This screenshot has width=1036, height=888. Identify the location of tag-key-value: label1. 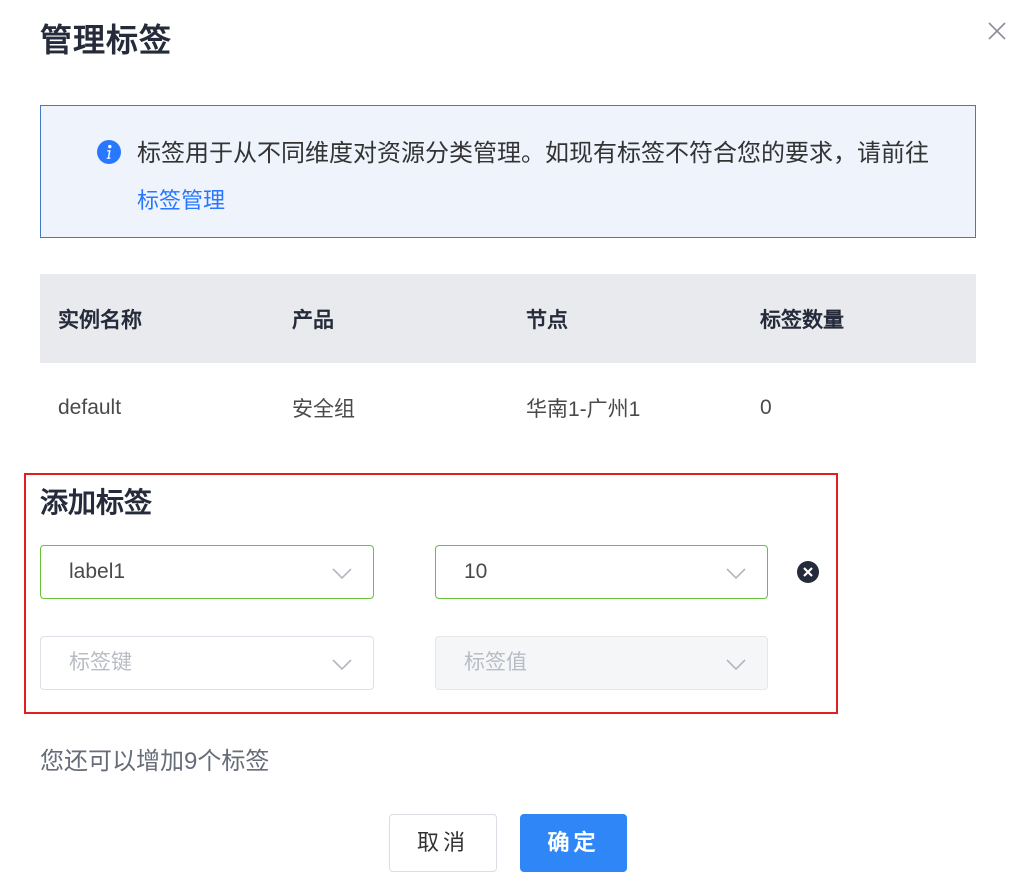
(97, 571).